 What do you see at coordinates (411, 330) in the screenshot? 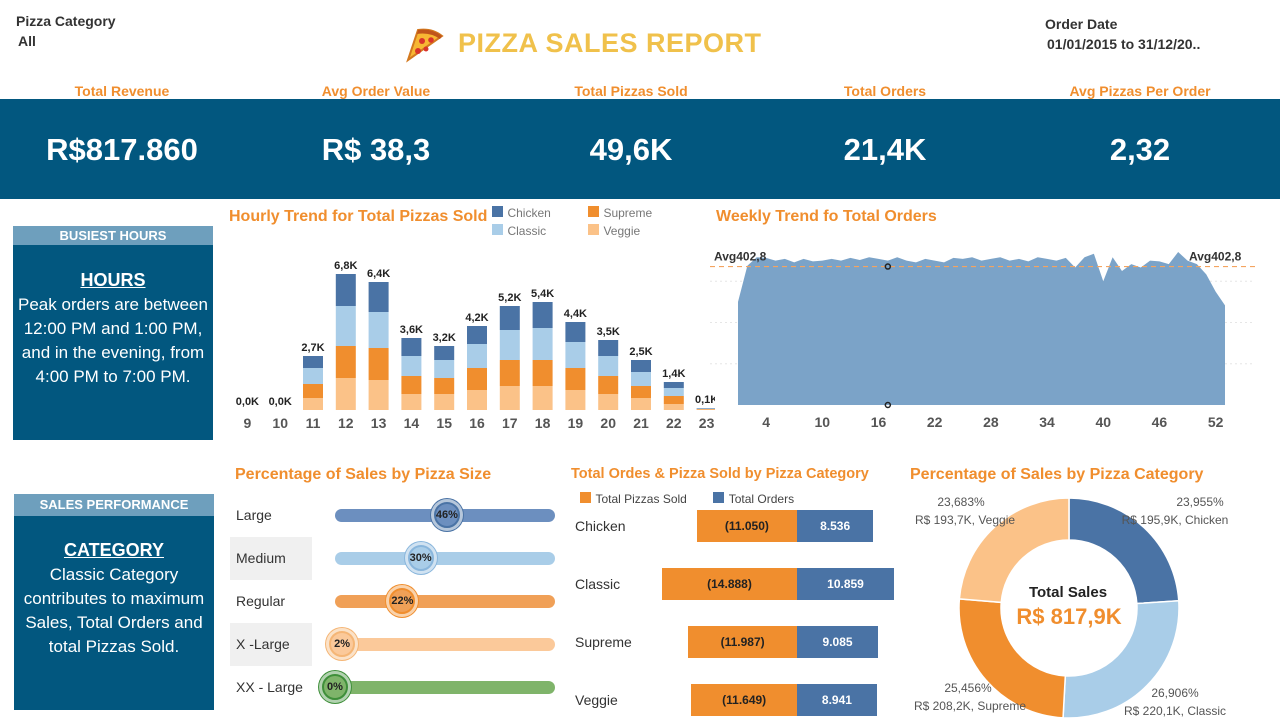
I see `hour-total-label: 3,6K` at bounding box center [411, 330].